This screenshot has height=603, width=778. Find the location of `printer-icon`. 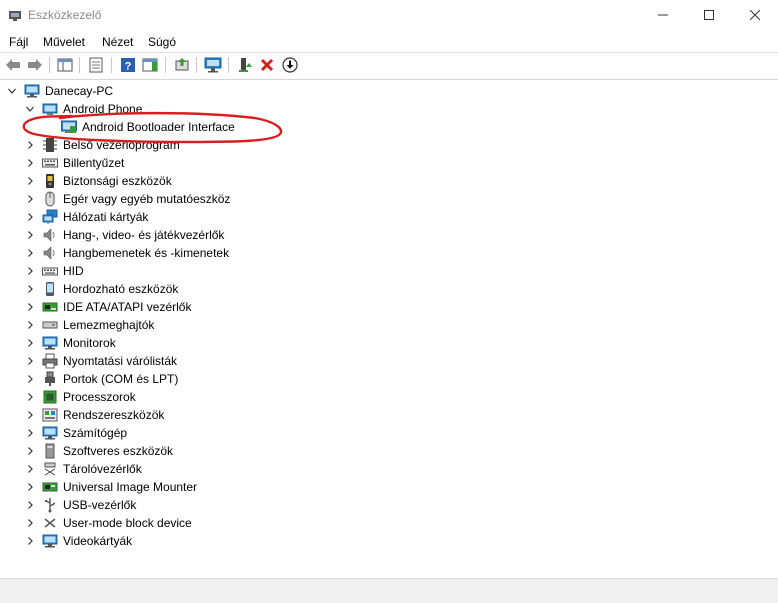

printer-icon is located at coordinates (50, 361).